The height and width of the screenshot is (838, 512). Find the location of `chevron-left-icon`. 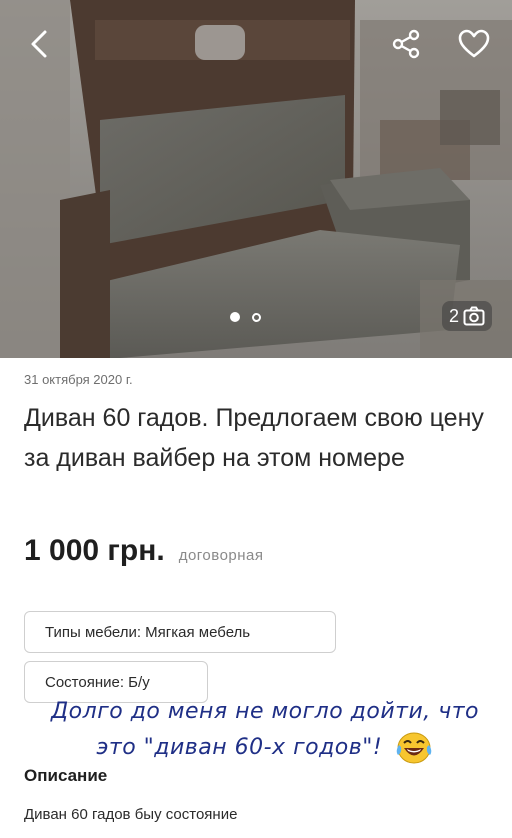

chevron-left-icon is located at coordinates (39, 44).